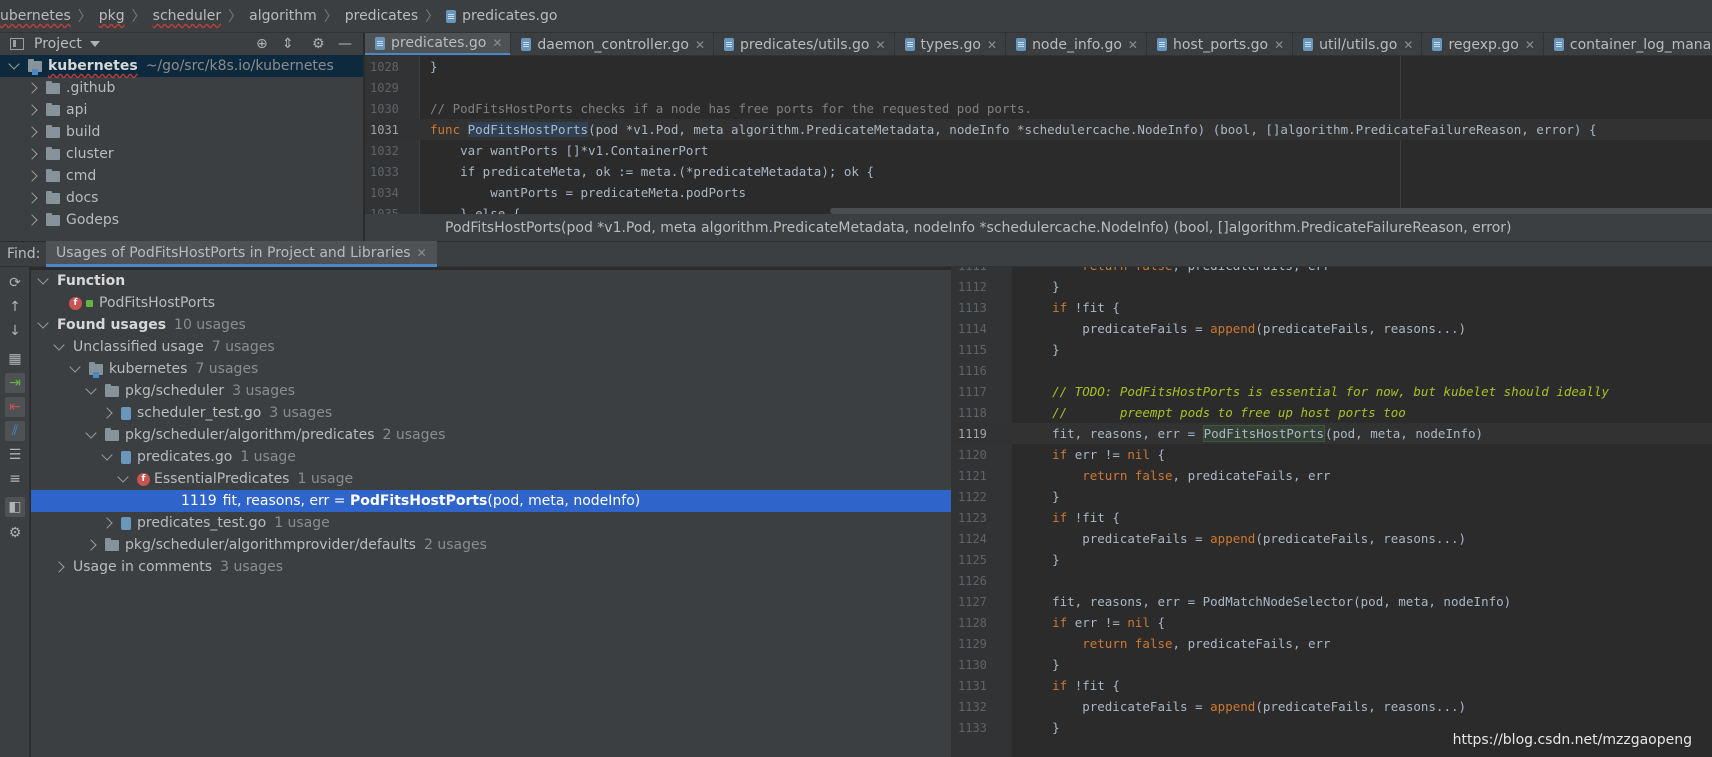 The image size is (1712, 757). I want to click on arrow-down-icon: ↓, so click(15, 331).